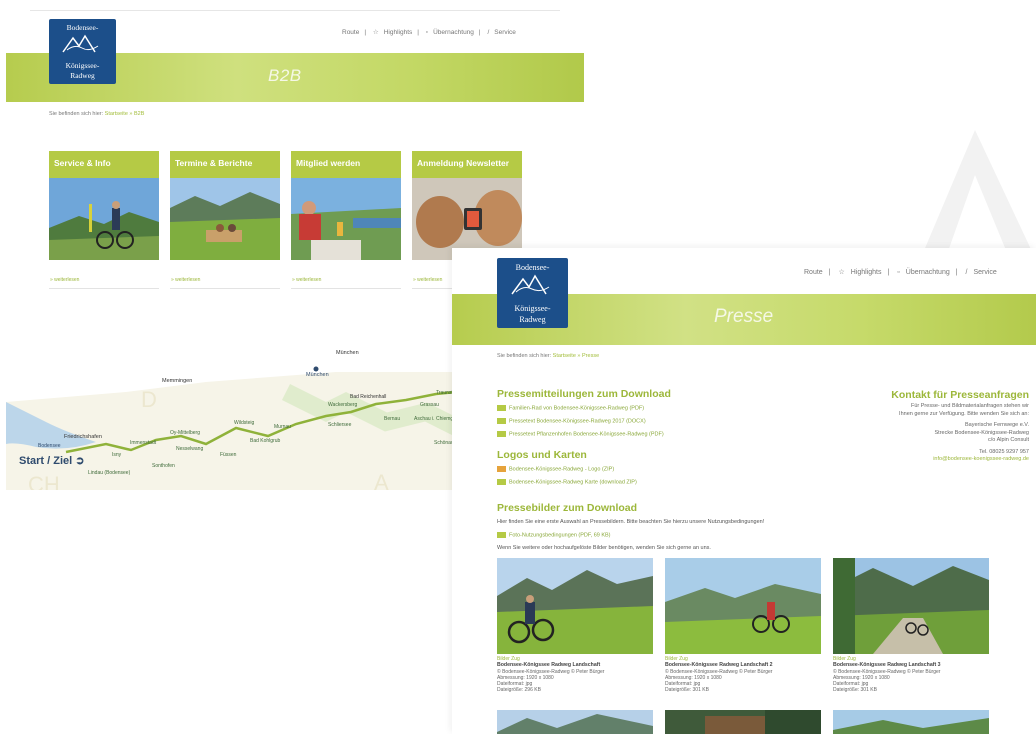 This screenshot has width=1036, height=734. Describe the element at coordinates (392, 419) in the screenshot. I see `map-town-bernau: Bernau` at that location.